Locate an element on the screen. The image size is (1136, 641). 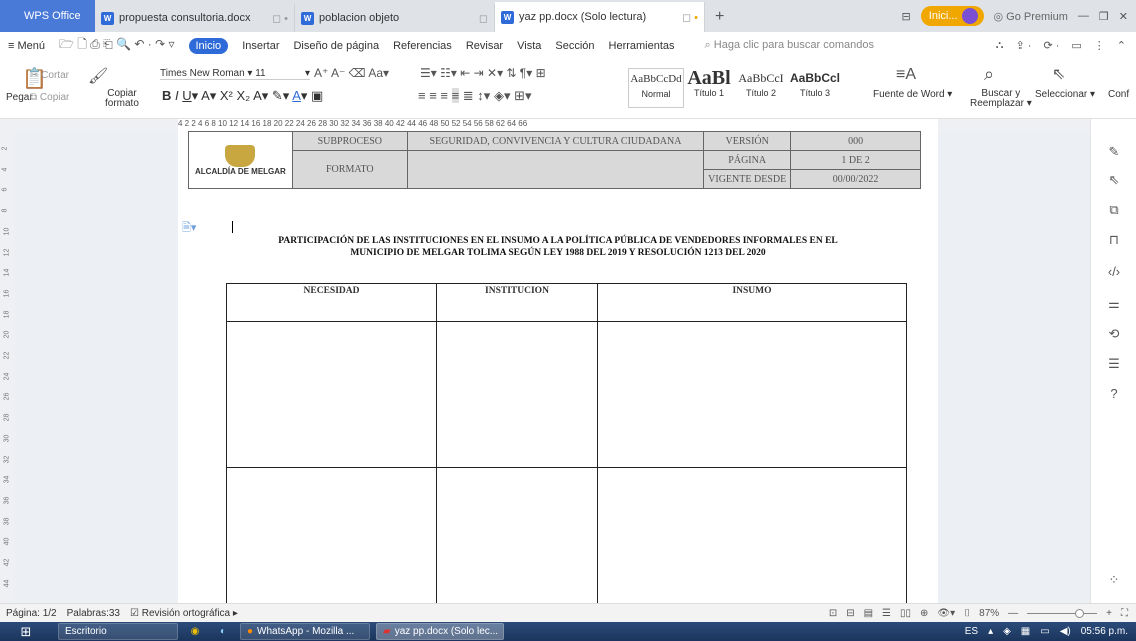
language-indicator: ES is located at coordinates (971, 631).